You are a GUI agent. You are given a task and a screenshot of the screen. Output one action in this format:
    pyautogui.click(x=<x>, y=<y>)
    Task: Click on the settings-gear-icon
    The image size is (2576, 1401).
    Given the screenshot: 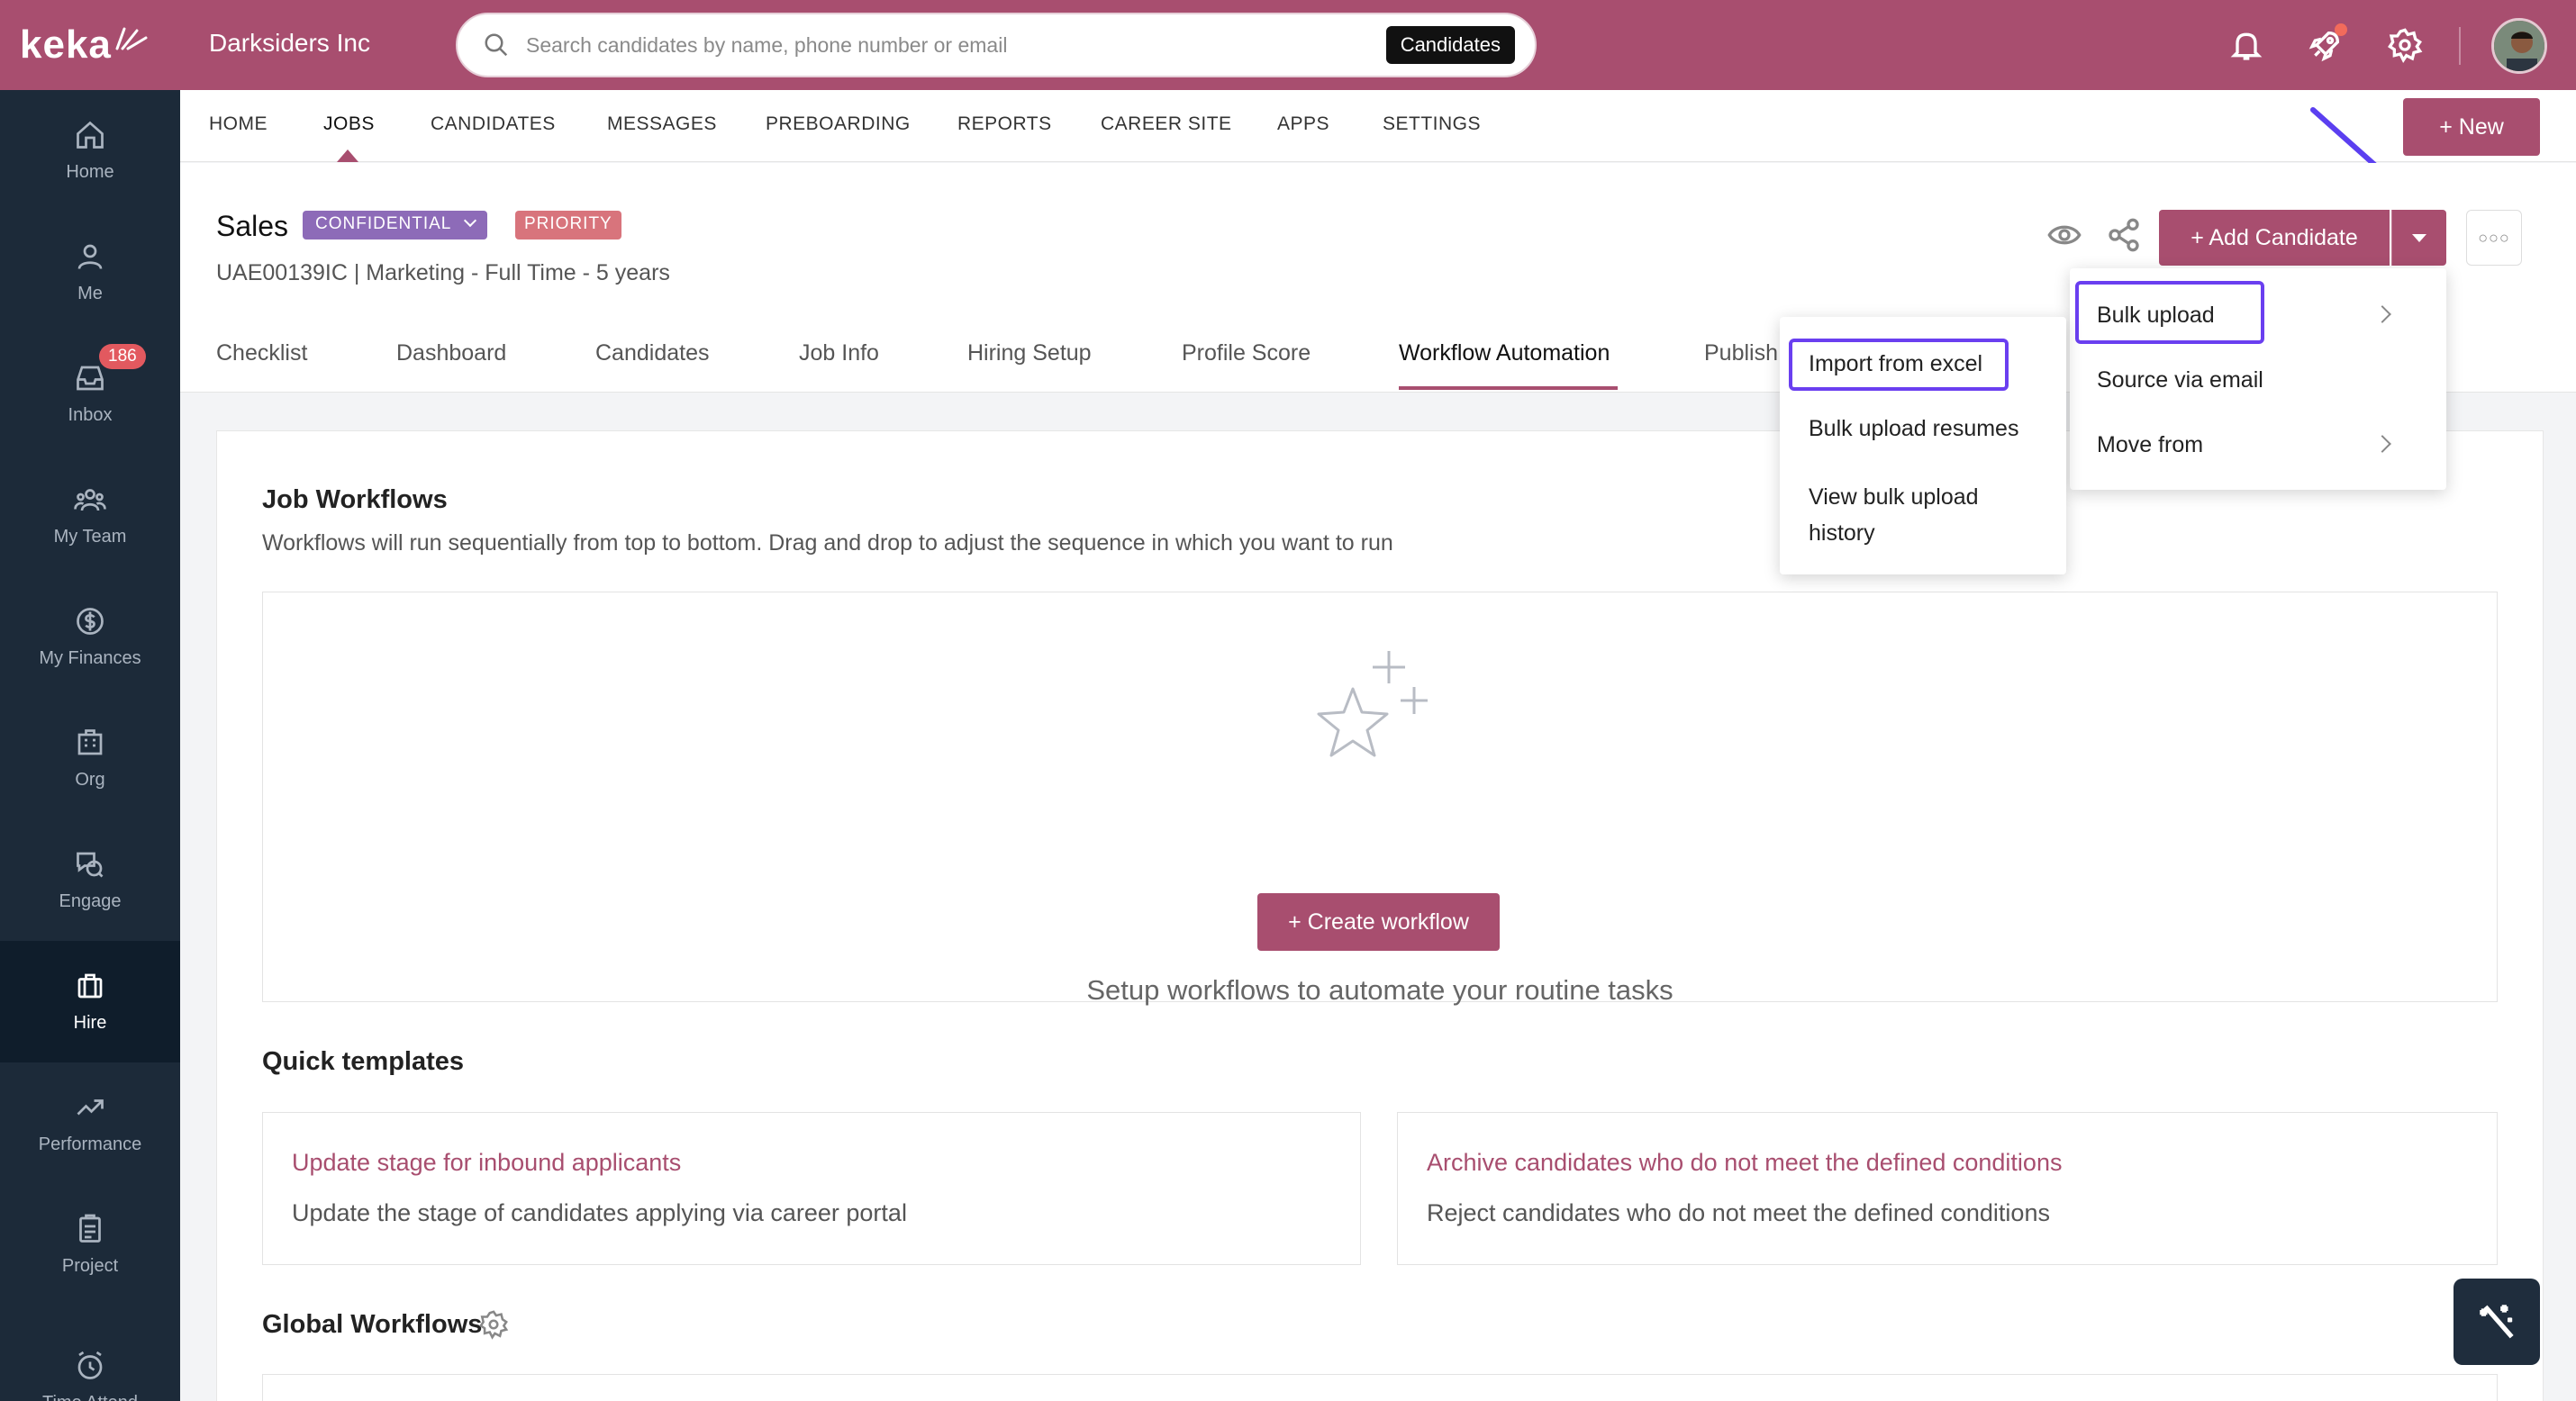 What is the action you would take?
    pyautogui.click(x=2405, y=45)
    